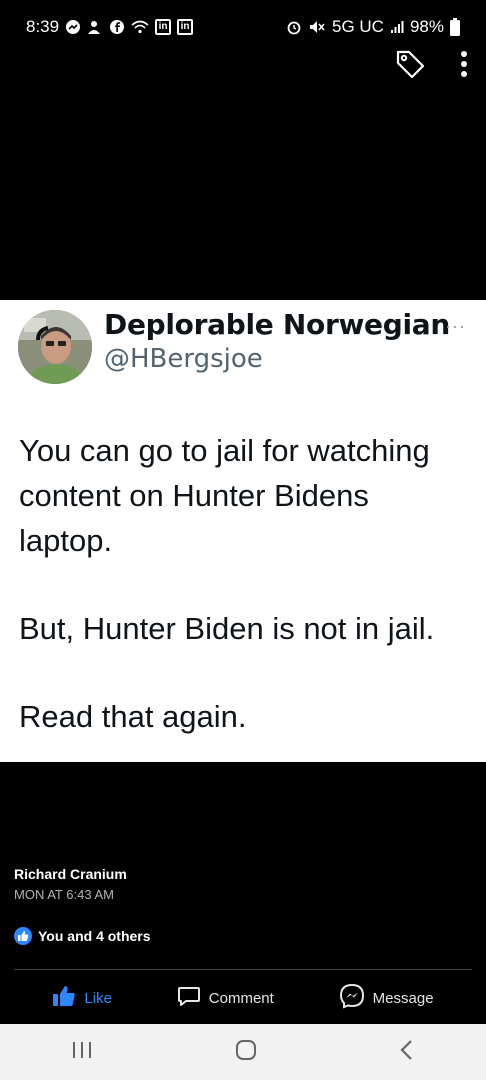 The height and width of the screenshot is (1080, 486). I want to click on tweet-line: Read that again., so click(133, 716).